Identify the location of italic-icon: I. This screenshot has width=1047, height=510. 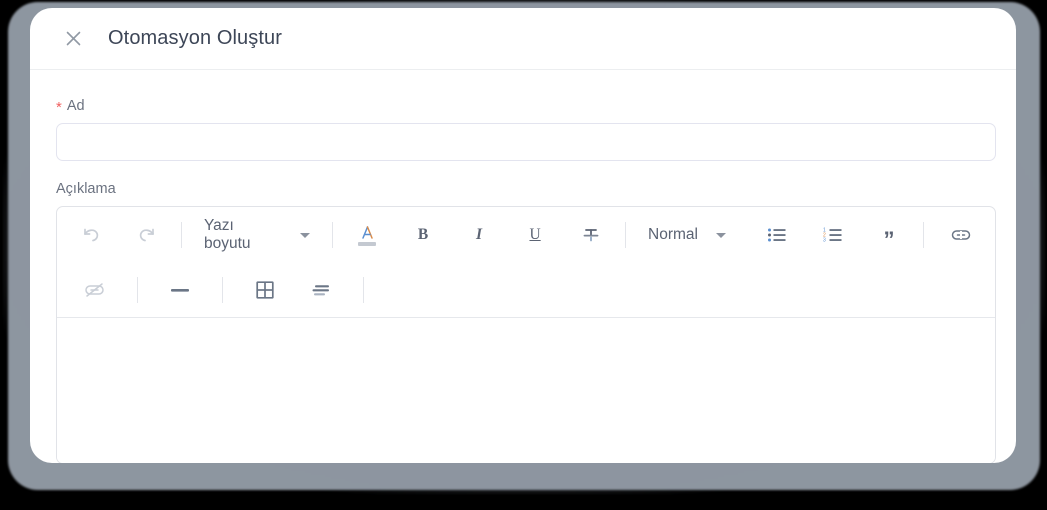
(479, 235).